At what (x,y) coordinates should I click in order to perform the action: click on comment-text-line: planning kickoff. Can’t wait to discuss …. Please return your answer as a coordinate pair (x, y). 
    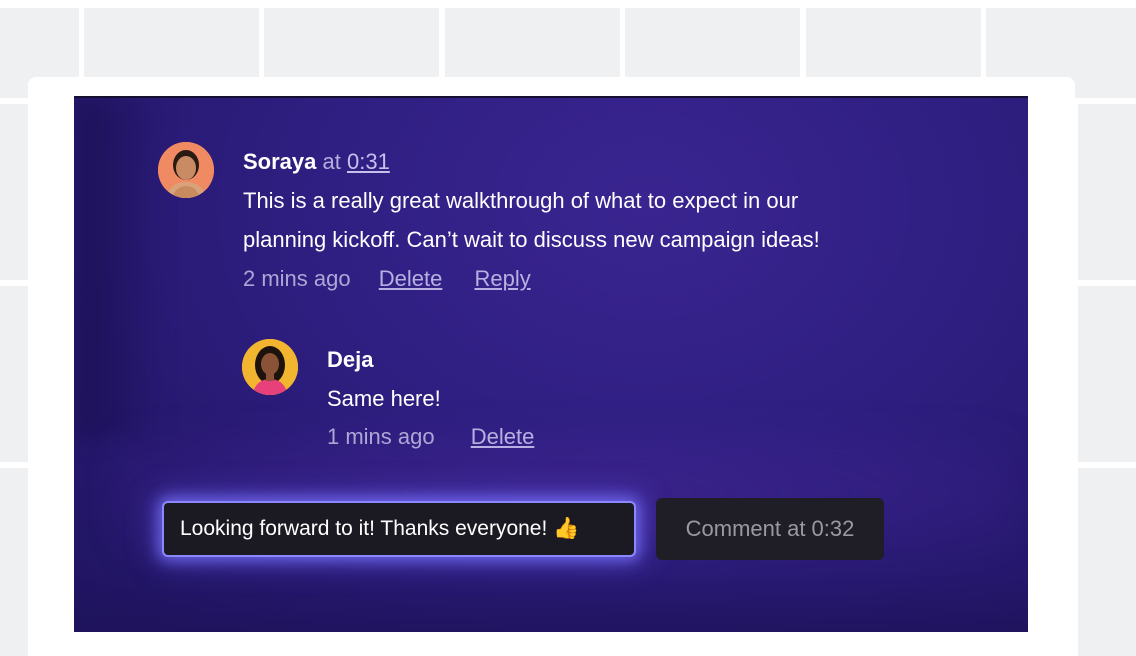
    Looking at the image, I should click on (531, 239).